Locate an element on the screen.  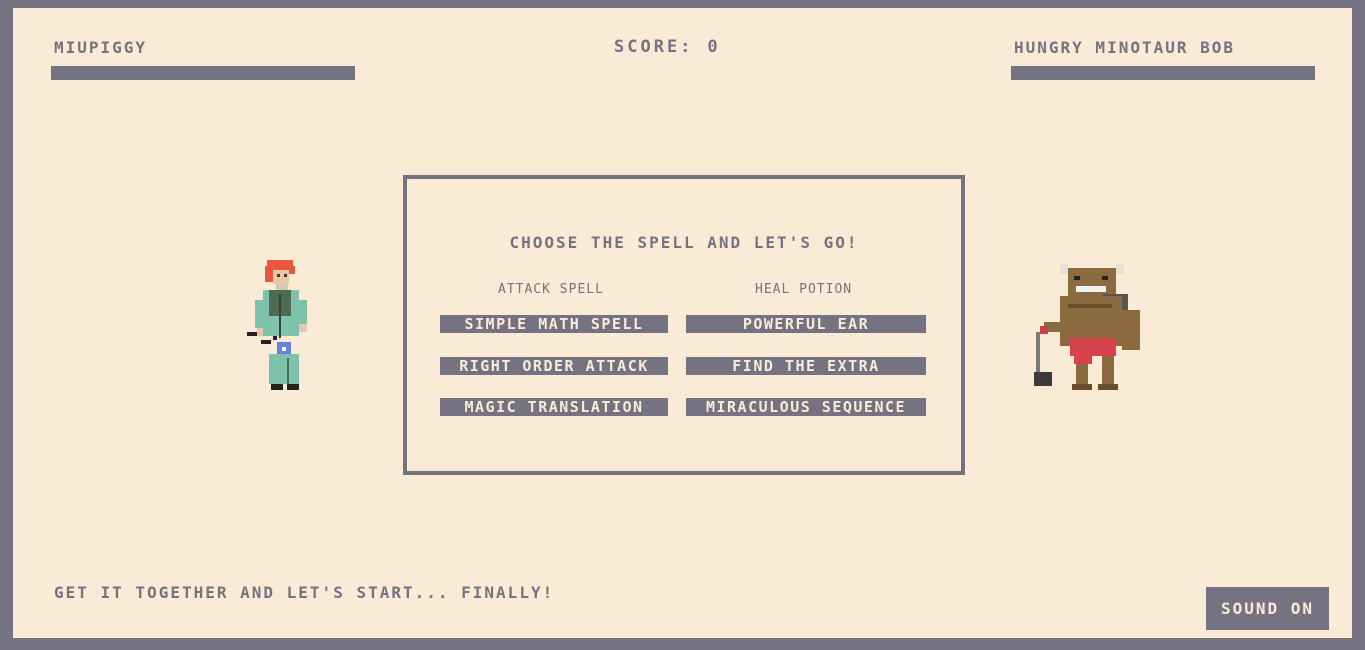
score-display: Score: 0 is located at coordinates (667, 47).